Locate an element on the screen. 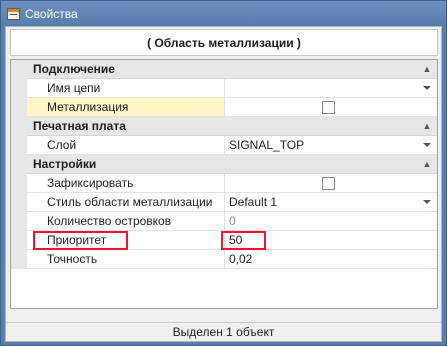 The image size is (447, 346). property-name: Имя цепи is located at coordinates (126, 88).